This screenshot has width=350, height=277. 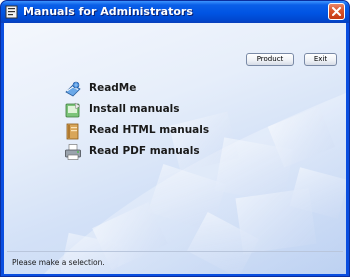 I want to click on menu-item-install-manuals: Install manuals, so click(x=164, y=110).